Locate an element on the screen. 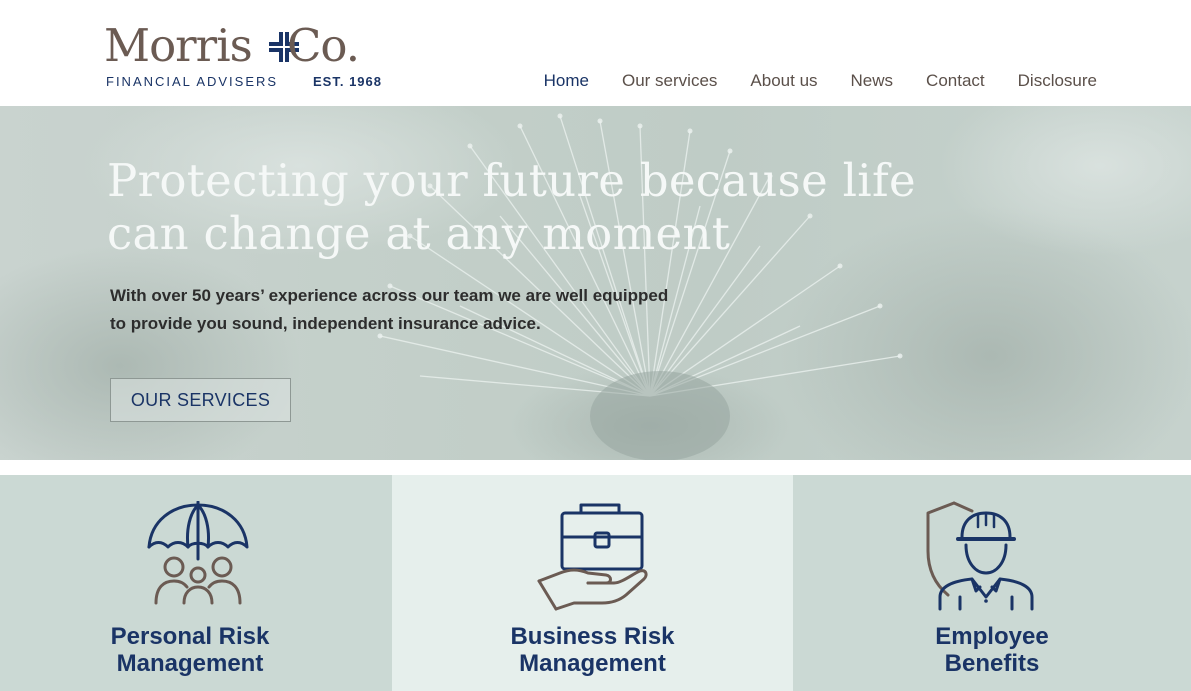 The width and height of the screenshot is (1191, 691). logo-right-word: Co. is located at coordinates (323, 45).